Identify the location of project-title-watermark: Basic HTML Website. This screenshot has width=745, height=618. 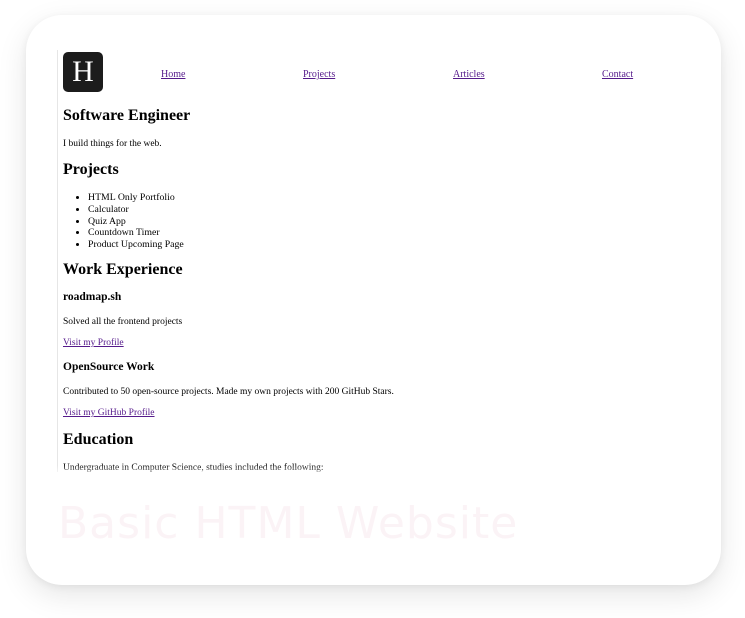
(288, 523).